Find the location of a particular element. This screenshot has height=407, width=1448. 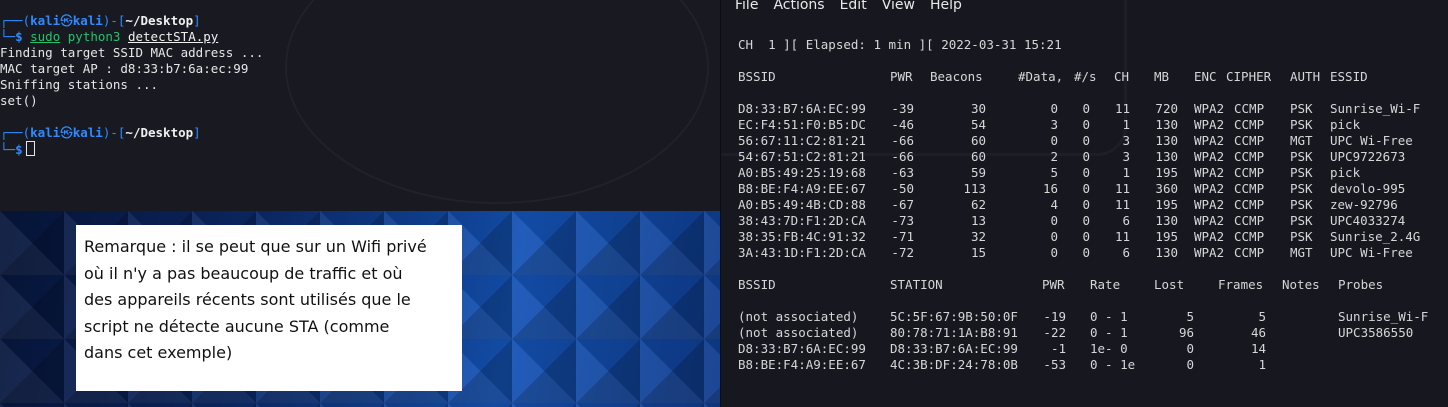

ap-cell-data: 2 is located at coordinates (1054, 156).